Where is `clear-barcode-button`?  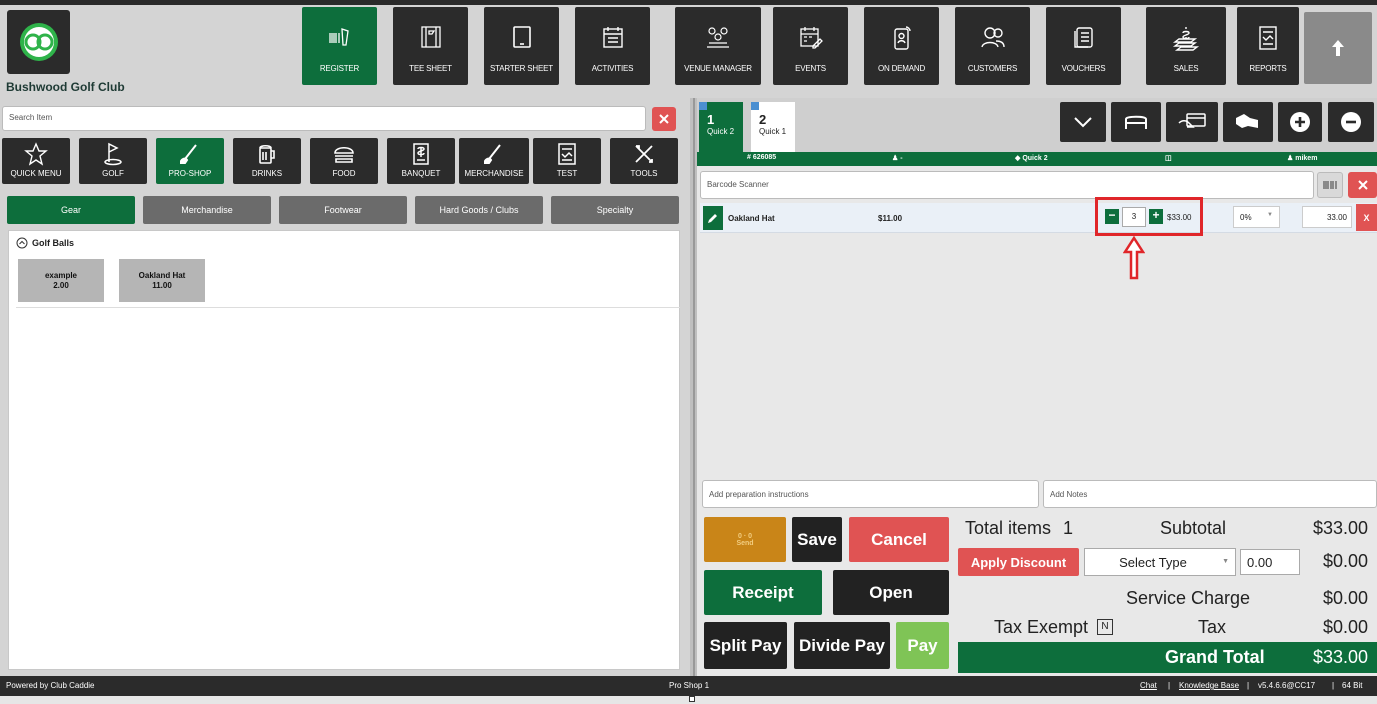
clear-barcode-button is located at coordinates (1362, 185).